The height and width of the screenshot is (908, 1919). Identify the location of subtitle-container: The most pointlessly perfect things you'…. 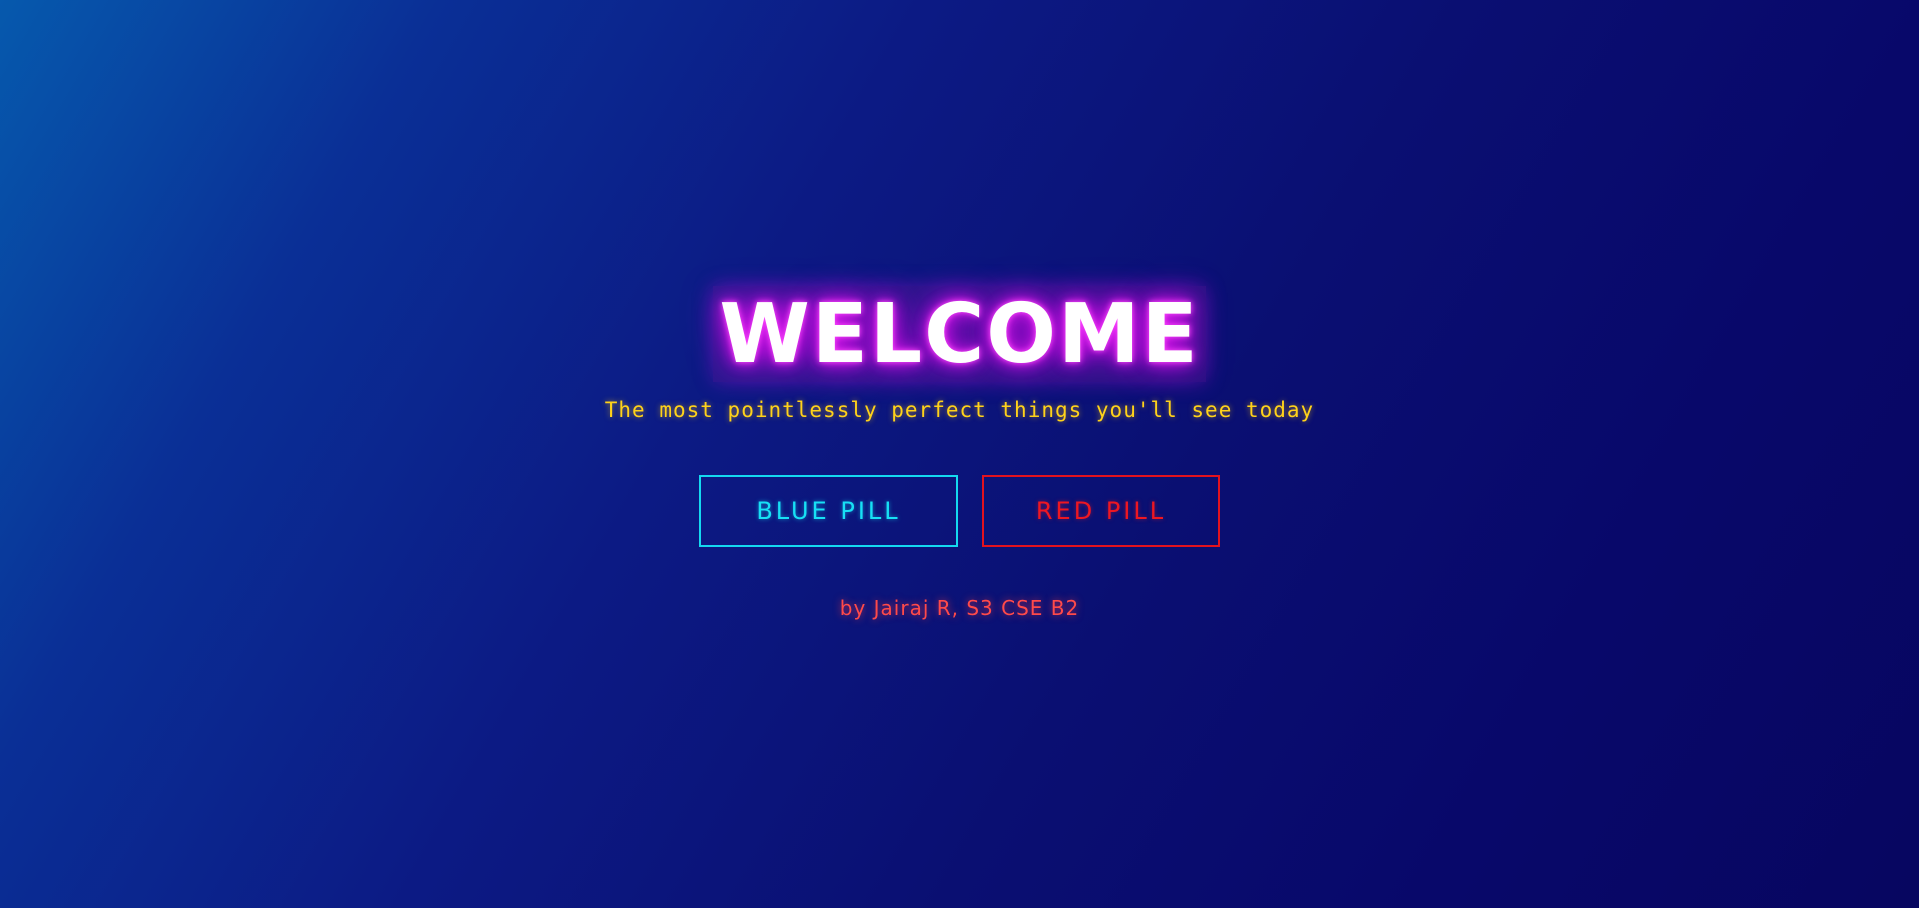
(959, 410).